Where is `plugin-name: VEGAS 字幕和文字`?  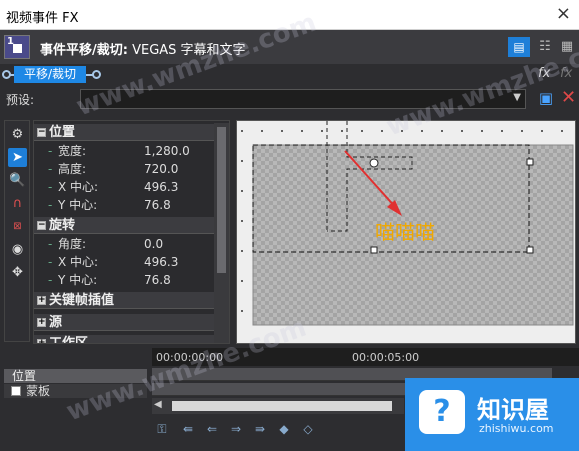
plugin-name: VEGAS 字幕和文字 is located at coordinates (189, 50).